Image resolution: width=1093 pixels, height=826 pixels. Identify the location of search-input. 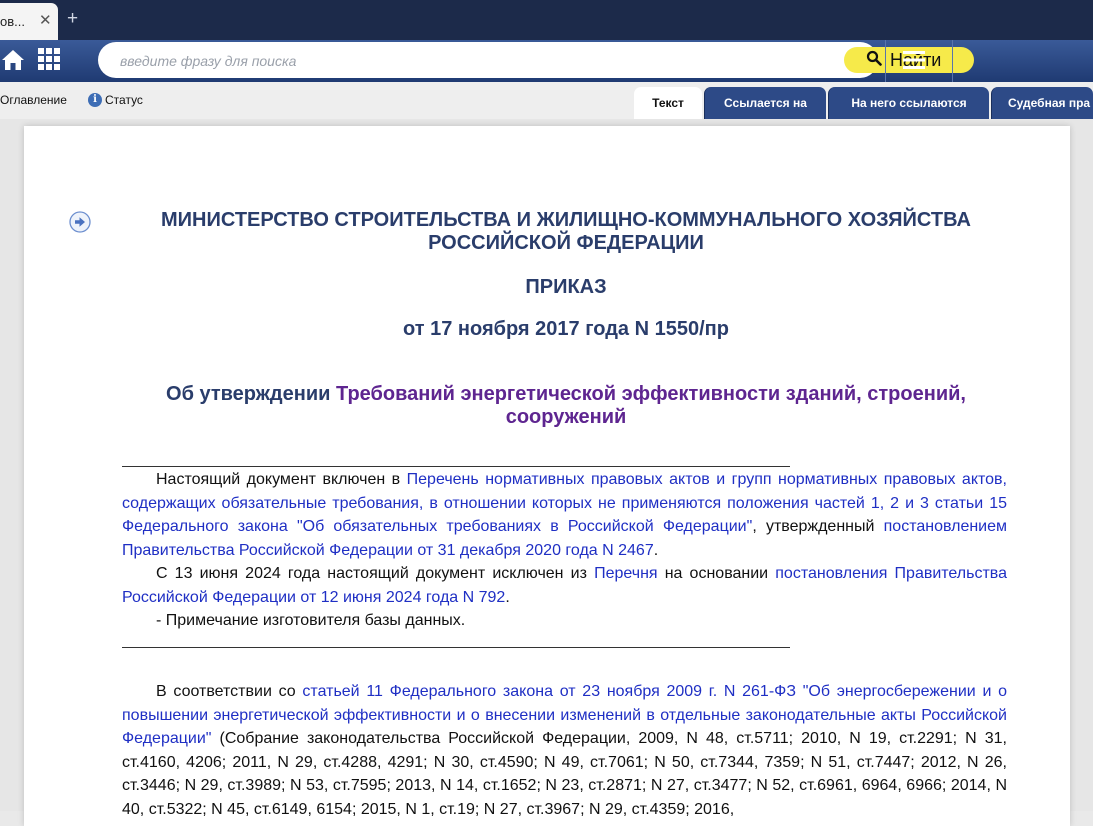
(420, 61).